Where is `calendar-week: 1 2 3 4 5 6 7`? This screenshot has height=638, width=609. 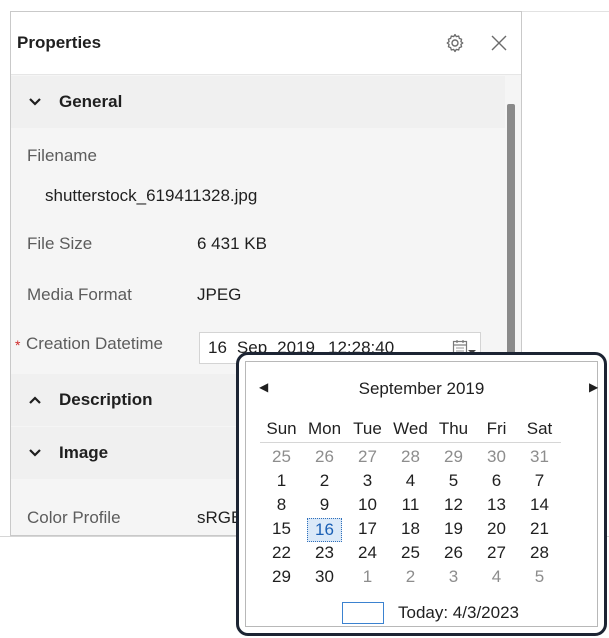 calendar-week: 1 2 3 4 5 6 7 is located at coordinates (410, 481).